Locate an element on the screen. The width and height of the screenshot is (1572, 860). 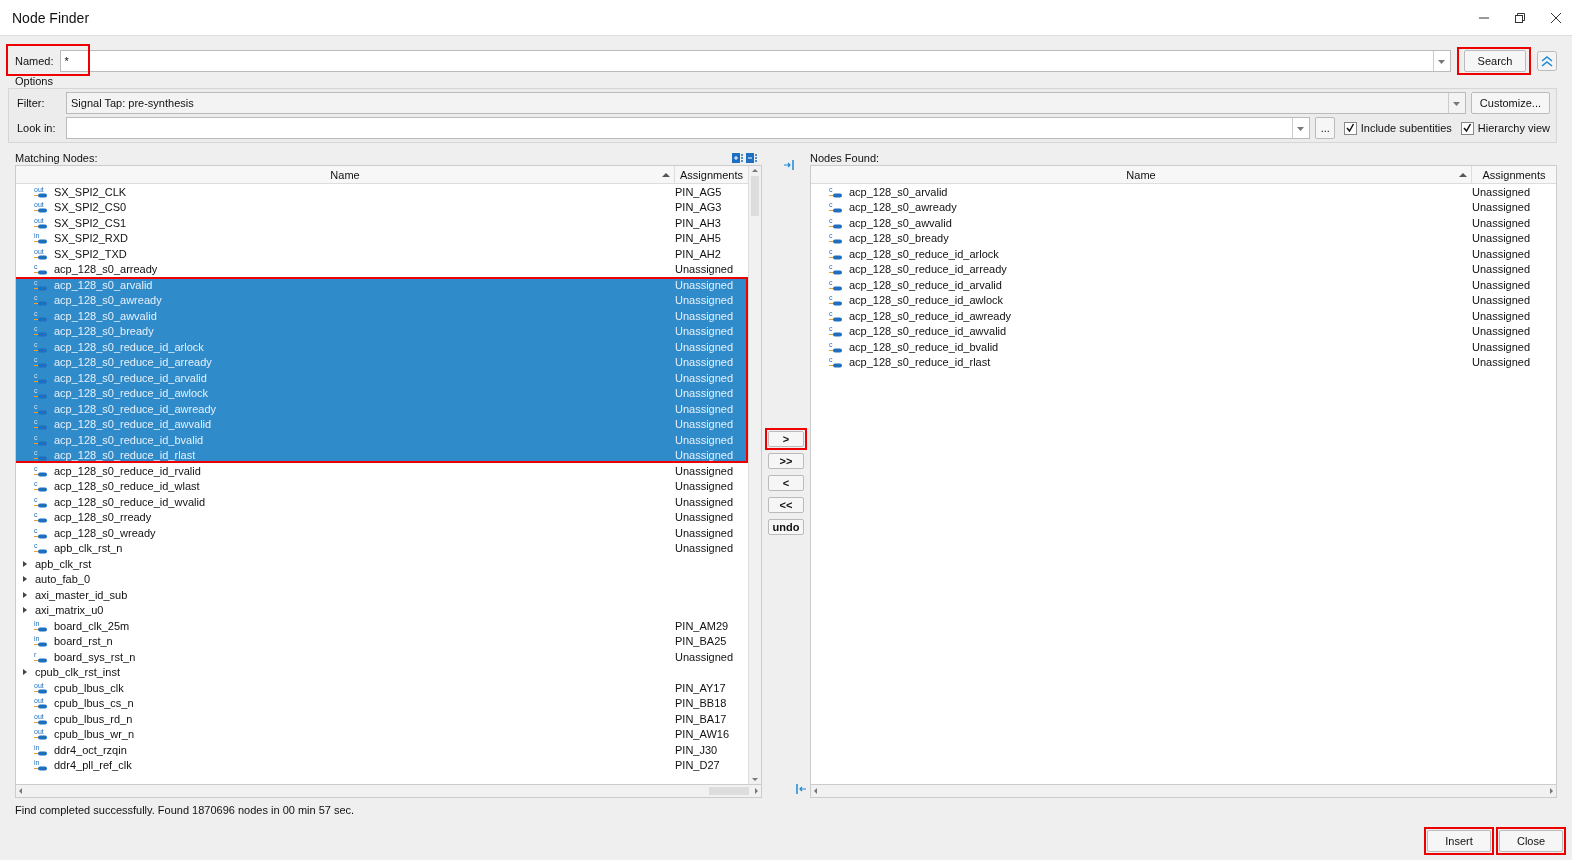
nodes-found-label: Nodes Found: is located at coordinates (845, 158).